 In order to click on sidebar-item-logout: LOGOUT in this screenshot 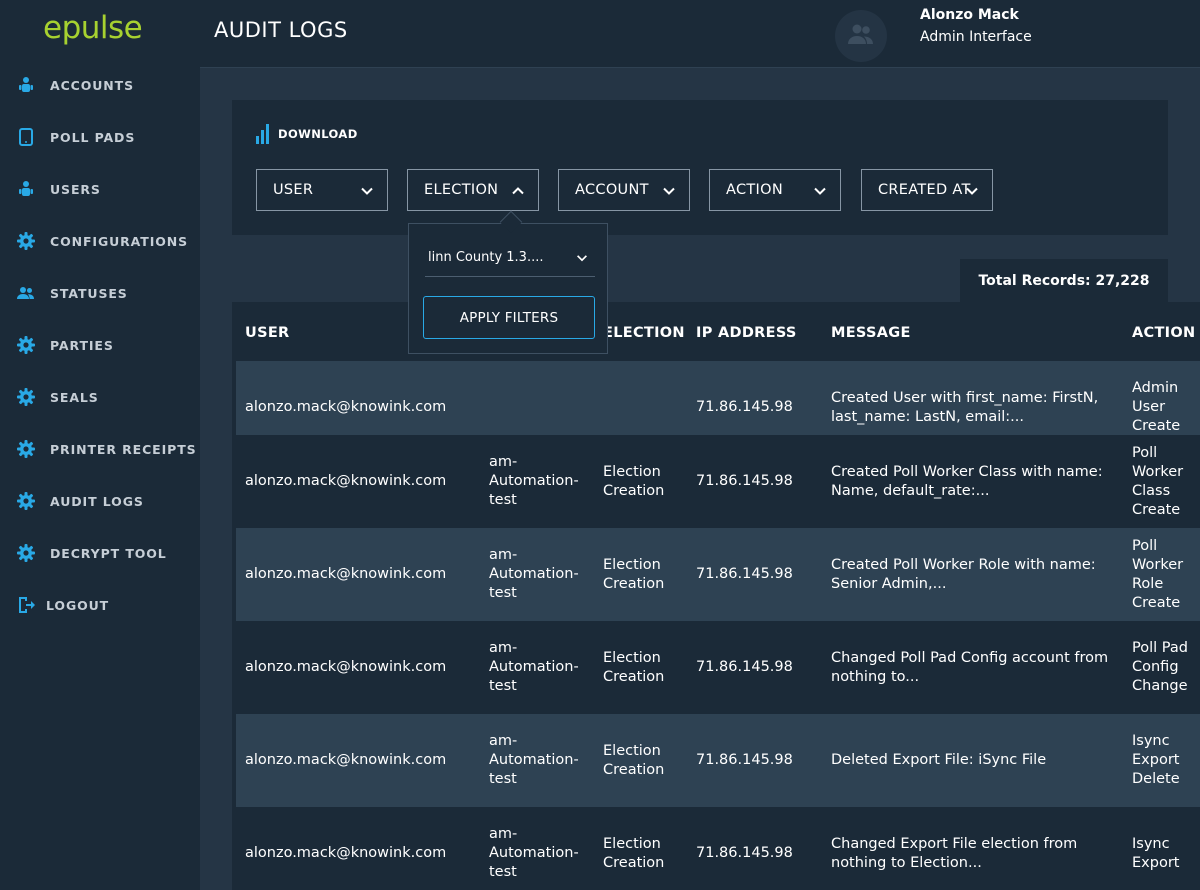, I will do `click(100, 605)`.